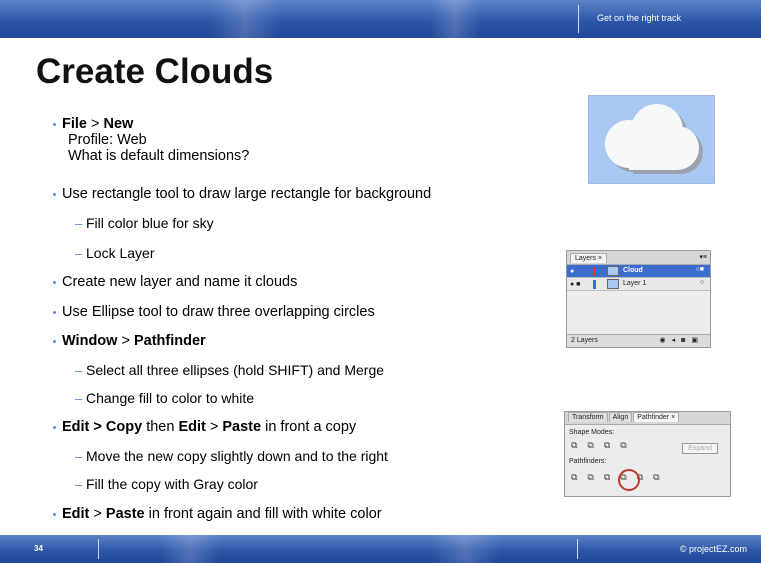 The image size is (761, 563). What do you see at coordinates (638, 313) in the screenshot?
I see `layers-empty-area` at bounding box center [638, 313].